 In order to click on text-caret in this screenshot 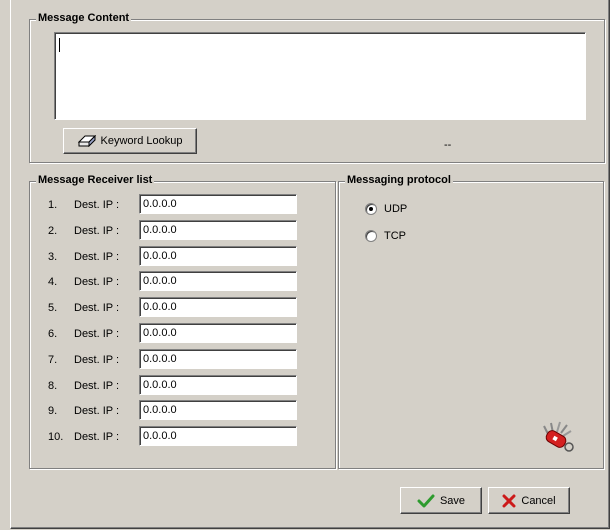, I will do `click(59, 45)`.